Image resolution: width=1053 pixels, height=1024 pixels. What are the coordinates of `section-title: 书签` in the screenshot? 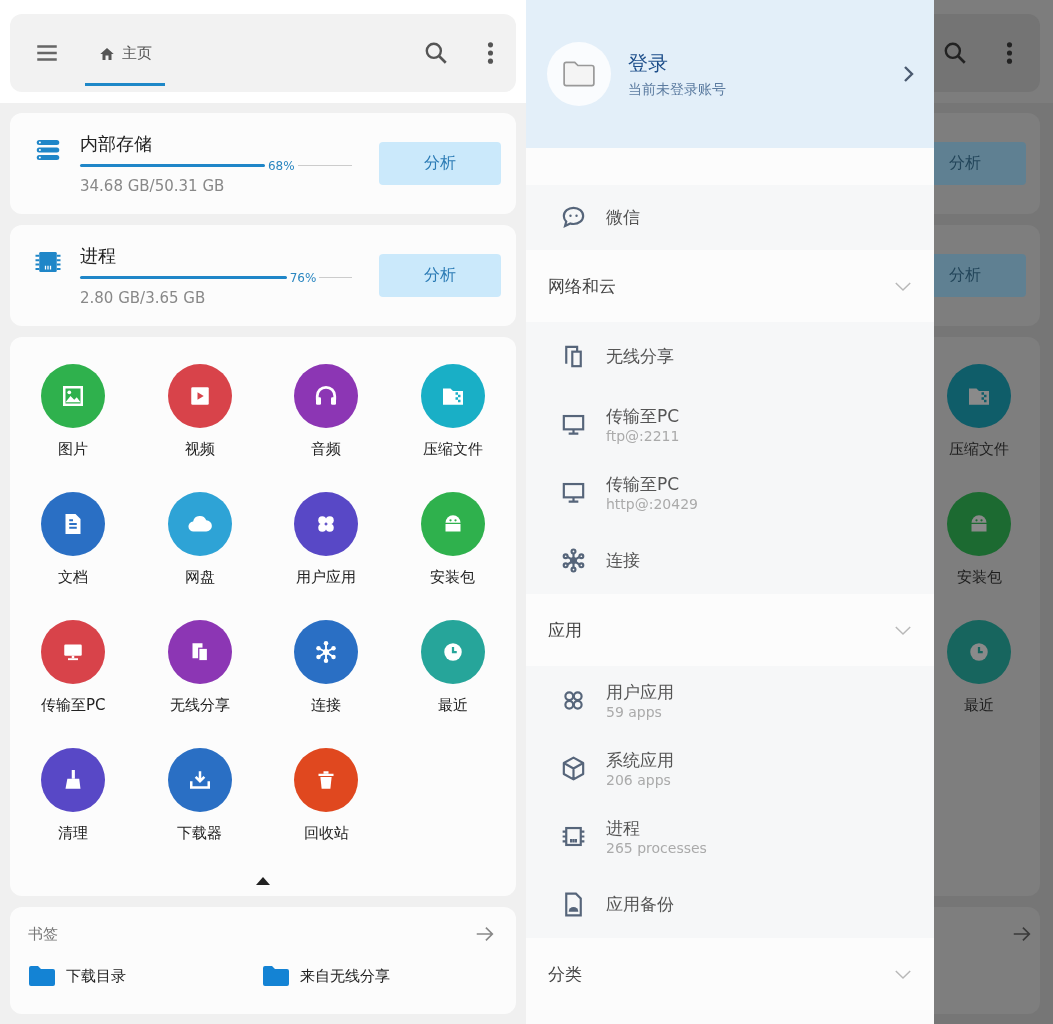 It's located at (43, 934).